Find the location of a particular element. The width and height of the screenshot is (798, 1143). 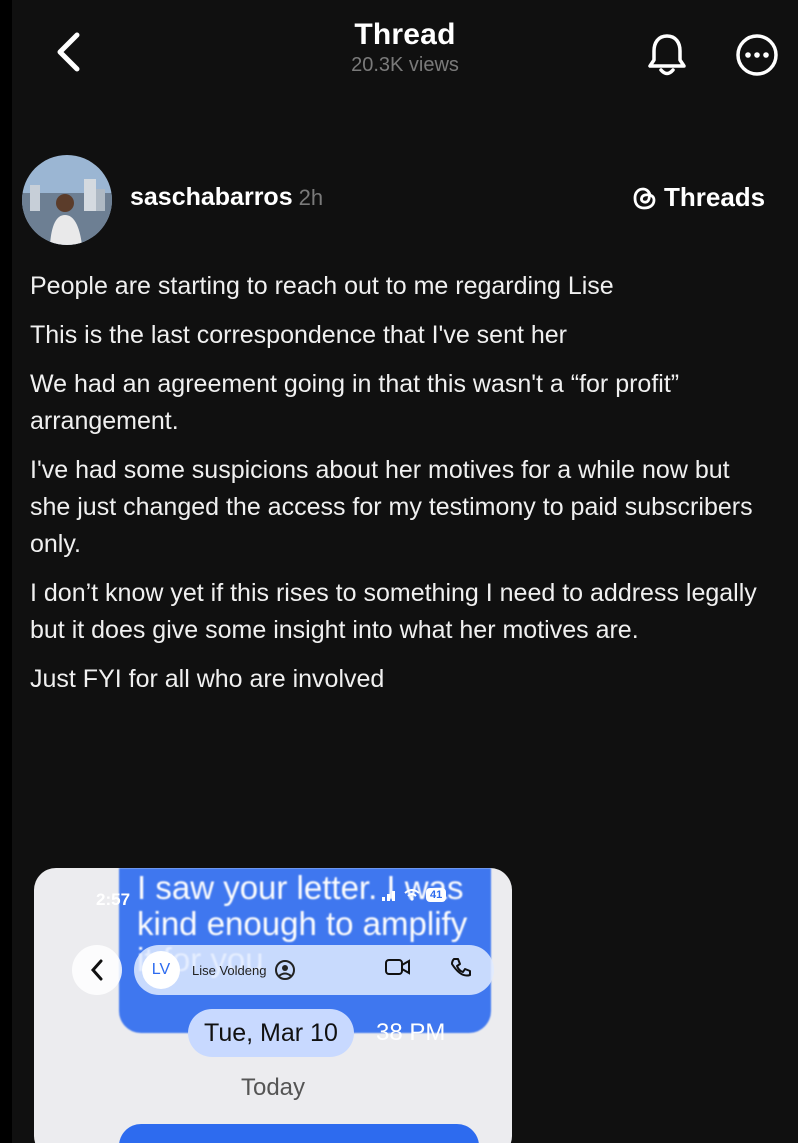

threads-badge: Threads is located at coordinates (698, 197).